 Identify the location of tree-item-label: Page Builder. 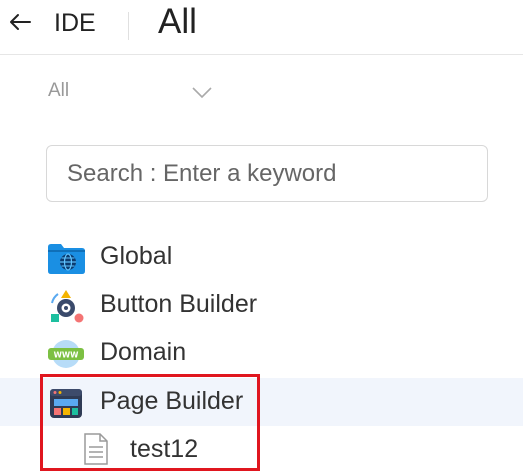
(172, 401).